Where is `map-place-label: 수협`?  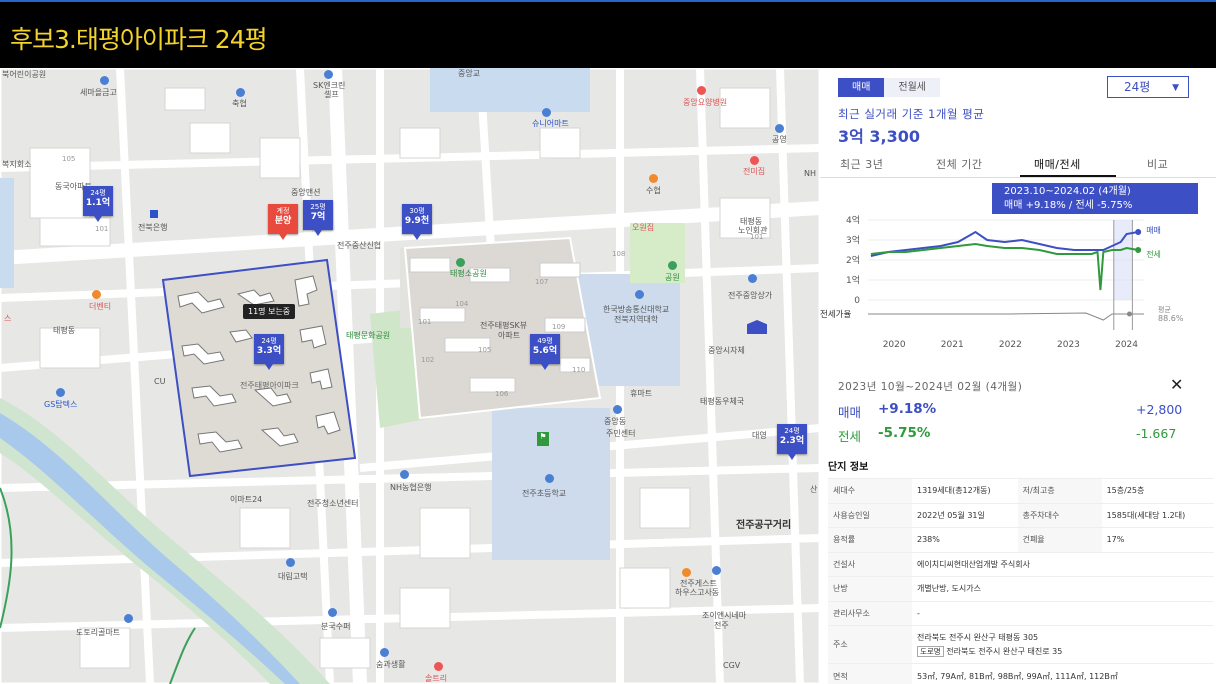 map-place-label: 수협 is located at coordinates (653, 190).